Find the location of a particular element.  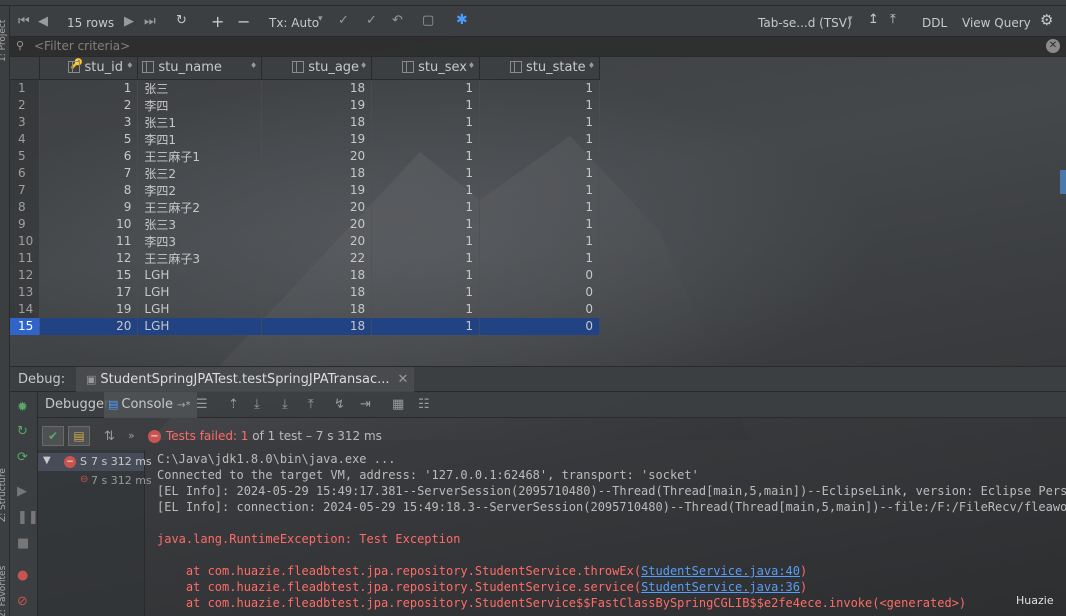

stu-name-cell: 王三麻子1 is located at coordinates (200, 156).